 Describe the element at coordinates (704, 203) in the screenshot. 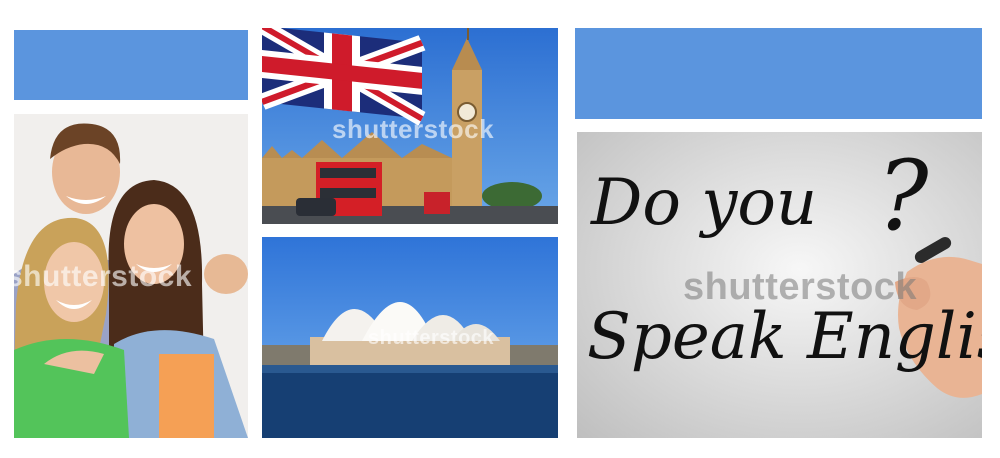

I see `board-text-line1: Do you` at that location.